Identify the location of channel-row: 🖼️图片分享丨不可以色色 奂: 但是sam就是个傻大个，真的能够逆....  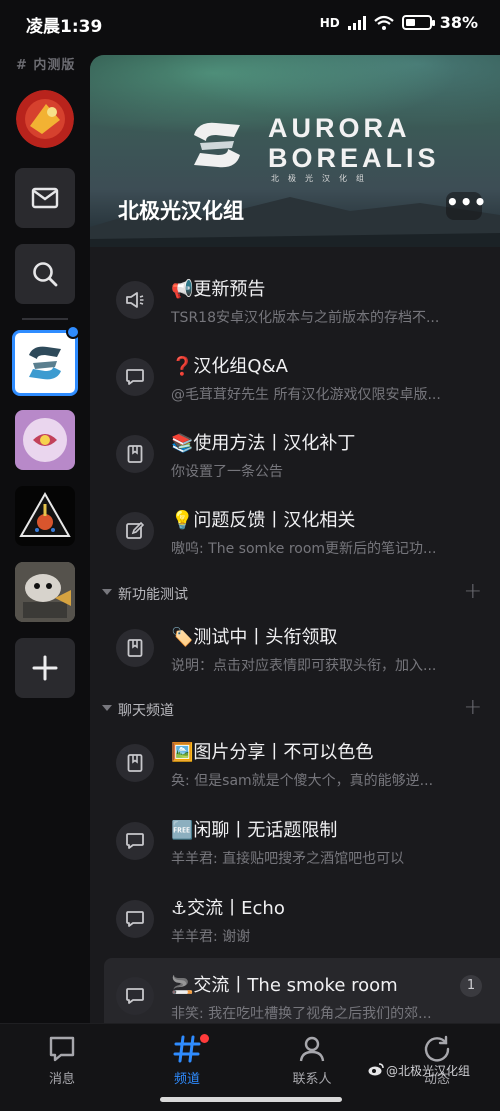
(302, 763).